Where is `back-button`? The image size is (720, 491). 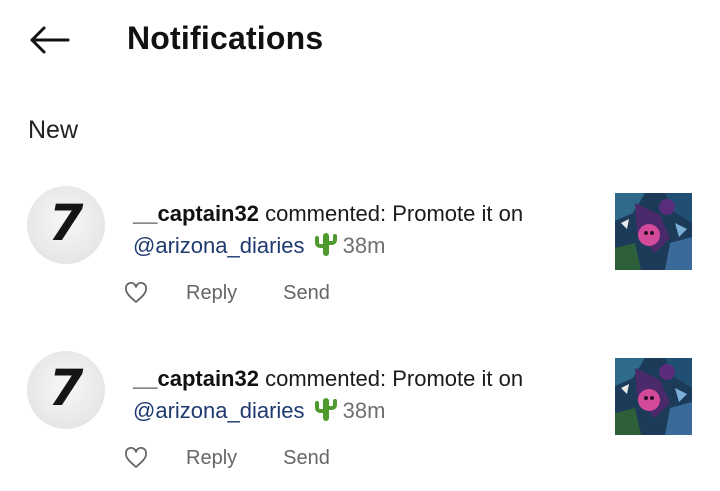 back-button is located at coordinates (49, 40).